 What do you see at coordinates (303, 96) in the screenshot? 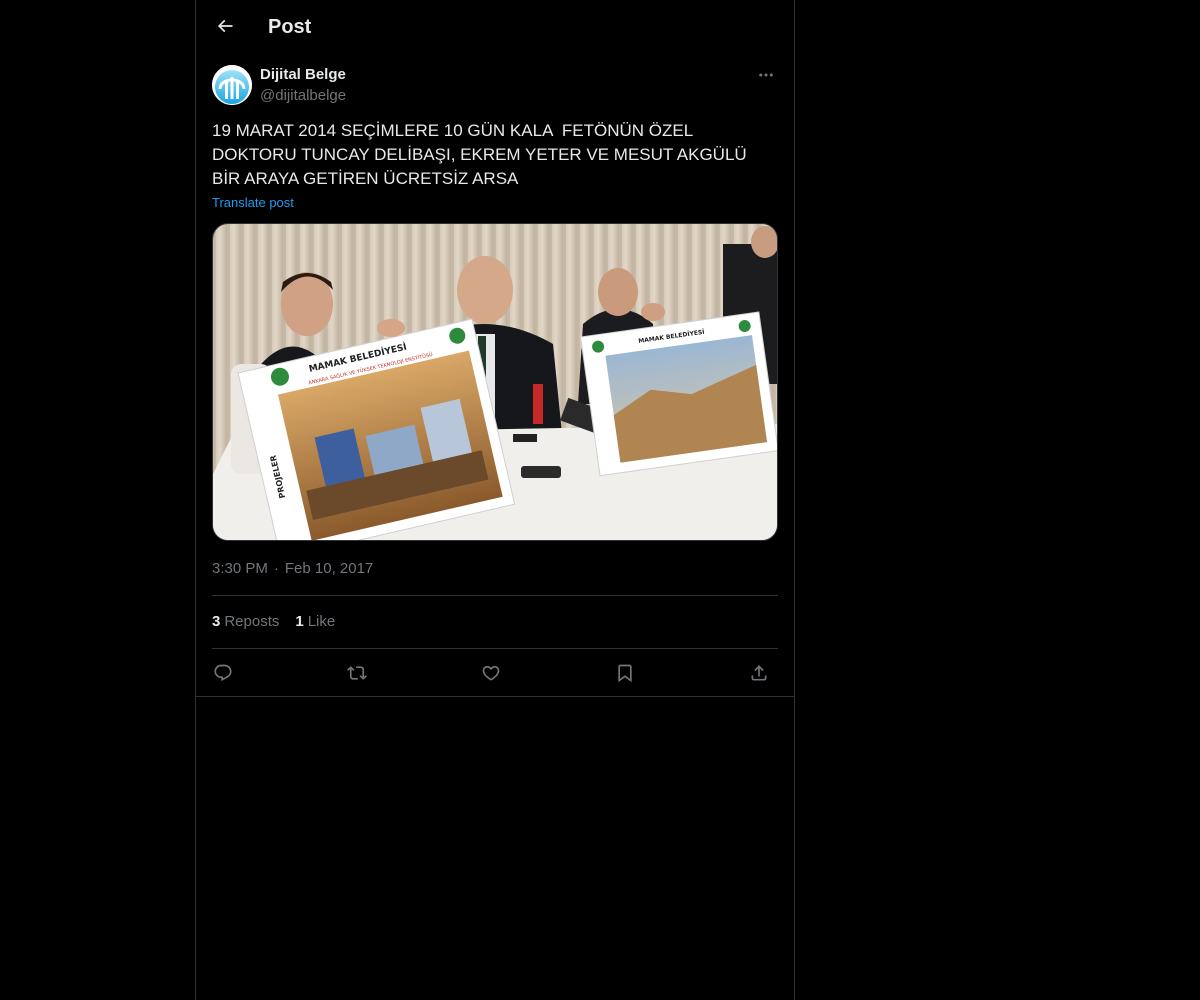
I see `author-handle: @dijitalbelge` at bounding box center [303, 96].